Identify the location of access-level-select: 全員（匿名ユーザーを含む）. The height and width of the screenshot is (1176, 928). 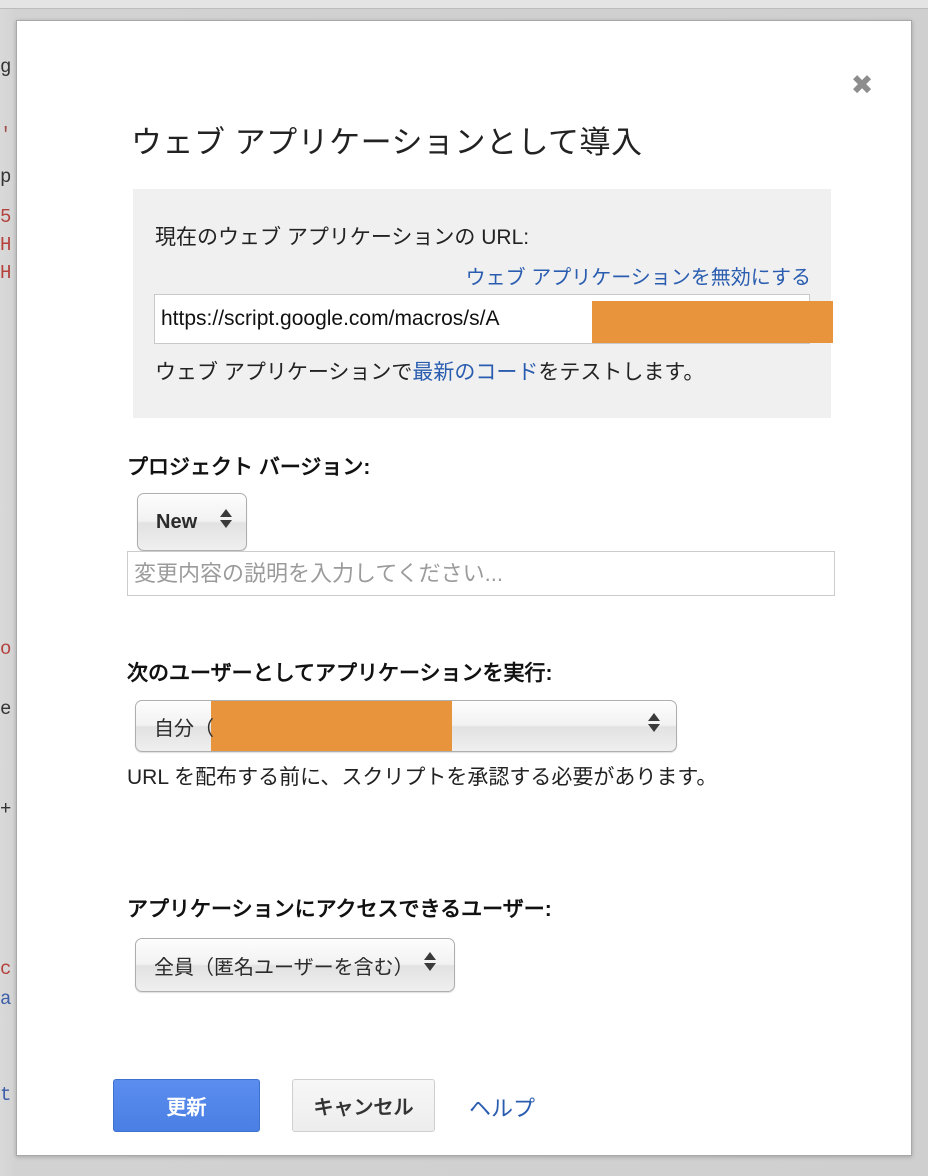
(295, 965).